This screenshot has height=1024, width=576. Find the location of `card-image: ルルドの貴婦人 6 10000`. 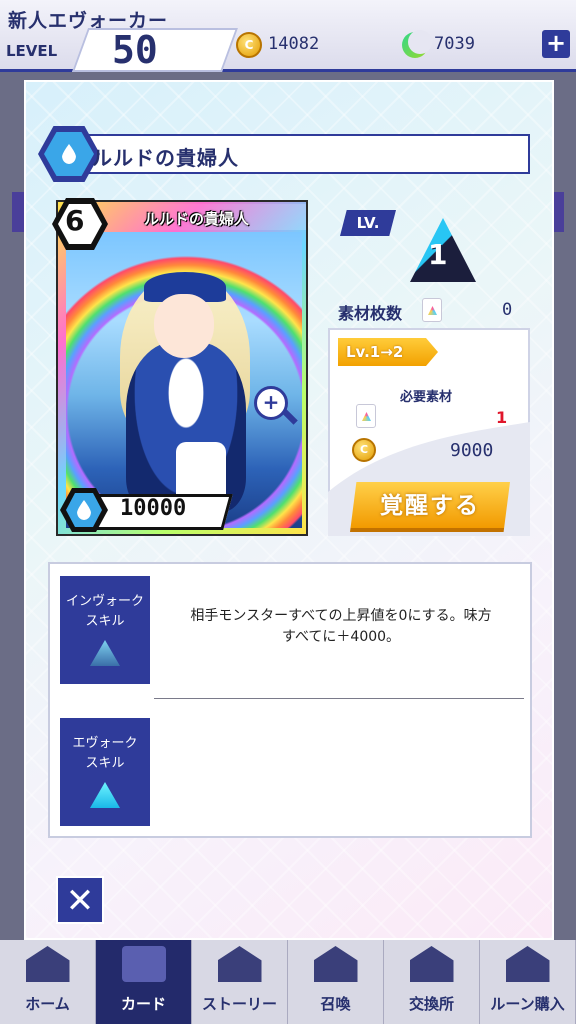

card-image: ルルドの貴婦人 6 10000 is located at coordinates (180, 367).